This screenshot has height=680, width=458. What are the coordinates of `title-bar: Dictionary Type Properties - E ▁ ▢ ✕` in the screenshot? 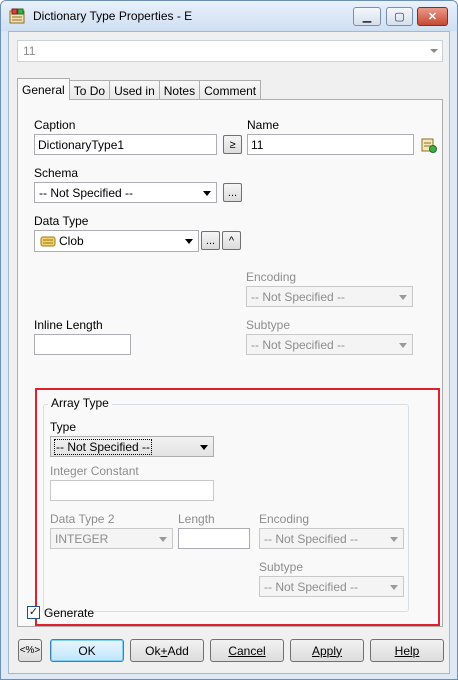 It's located at (229, 16).